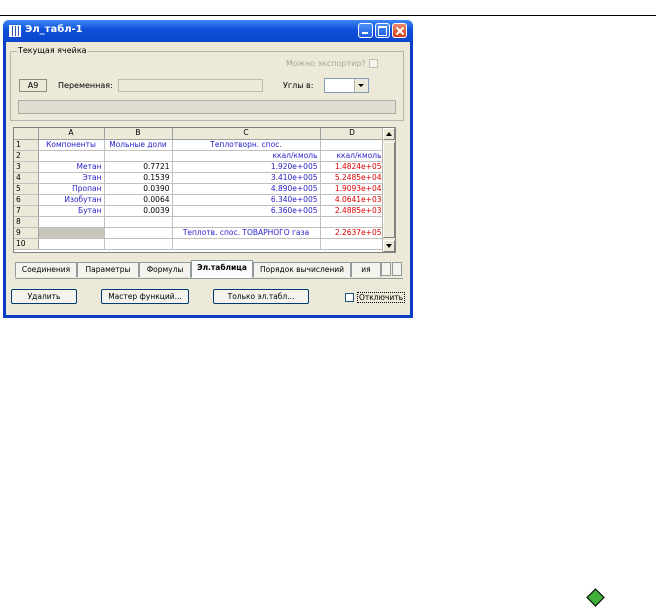  What do you see at coordinates (138, 134) in the screenshot?
I see `column-header-b: B` at bounding box center [138, 134].